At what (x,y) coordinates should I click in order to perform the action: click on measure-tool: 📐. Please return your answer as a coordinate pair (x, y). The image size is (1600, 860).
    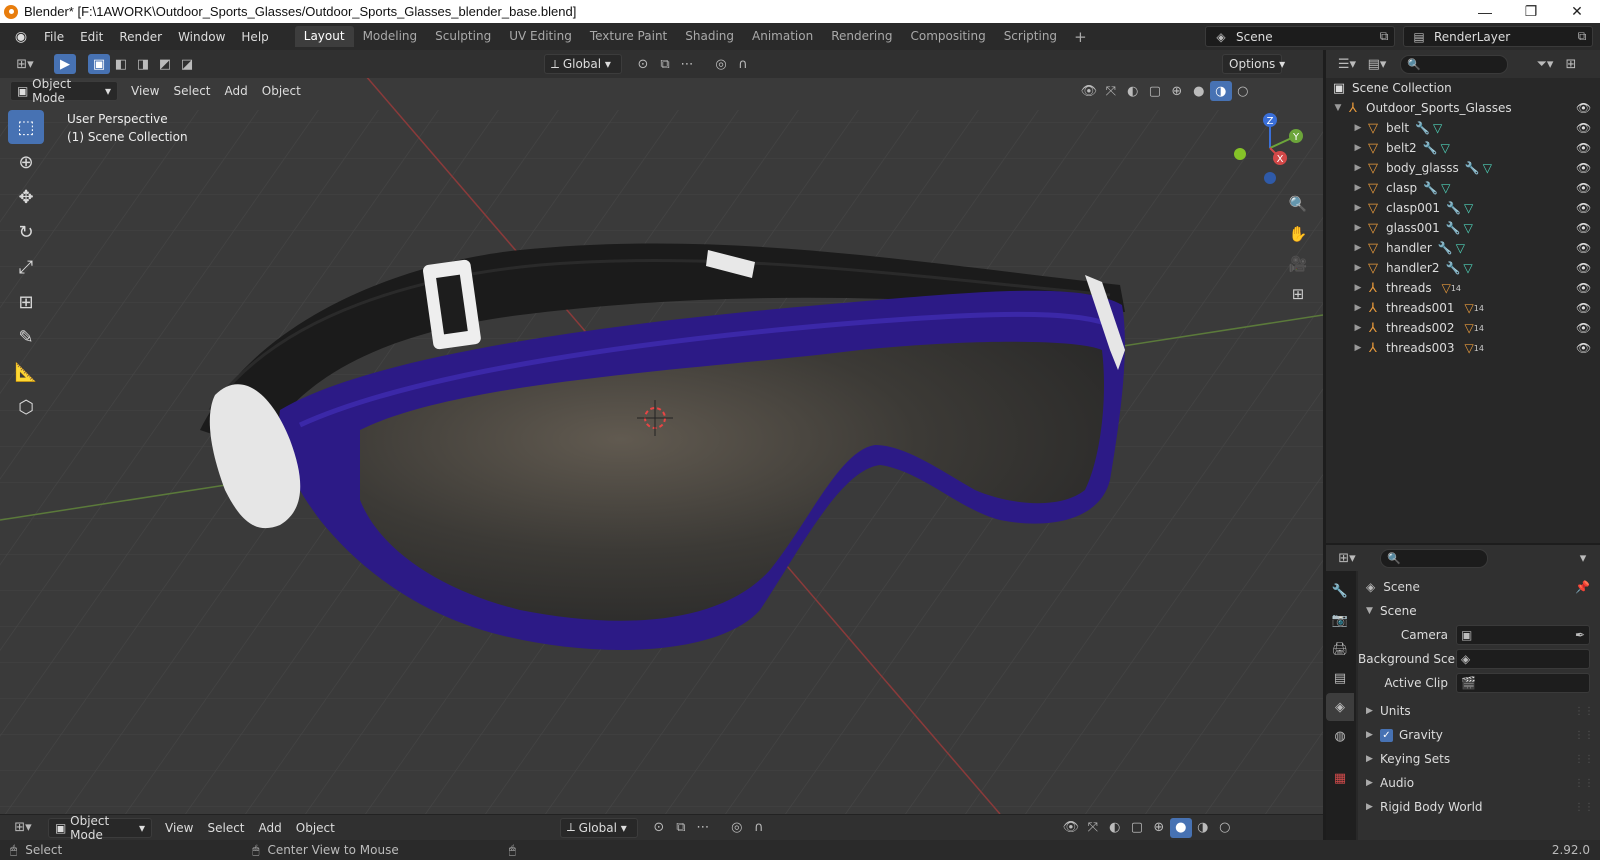
    Looking at the image, I should click on (26, 372).